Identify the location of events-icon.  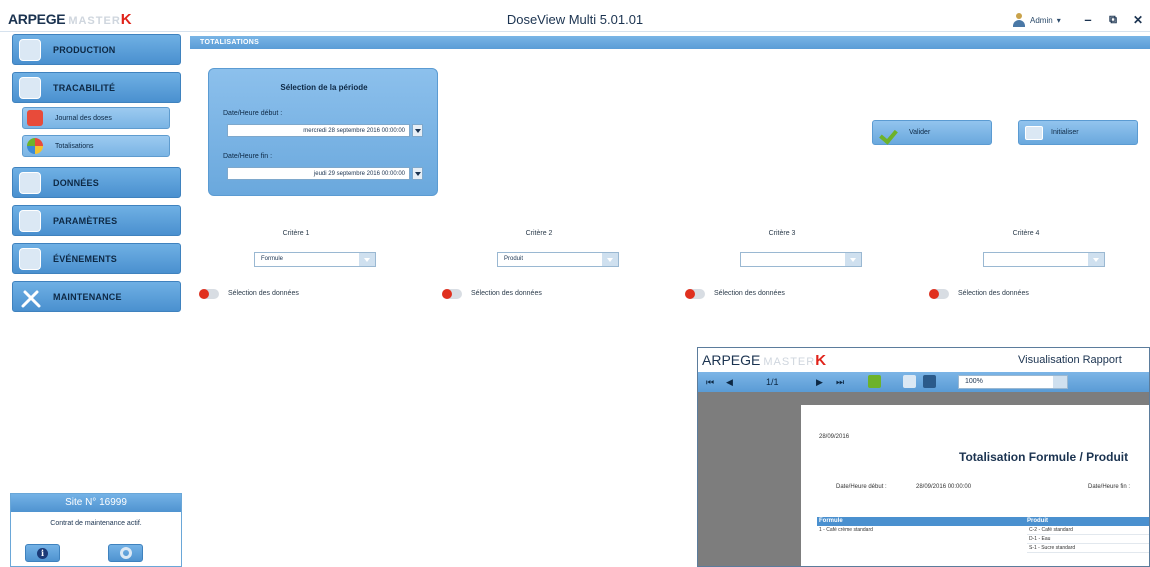
(30, 258).